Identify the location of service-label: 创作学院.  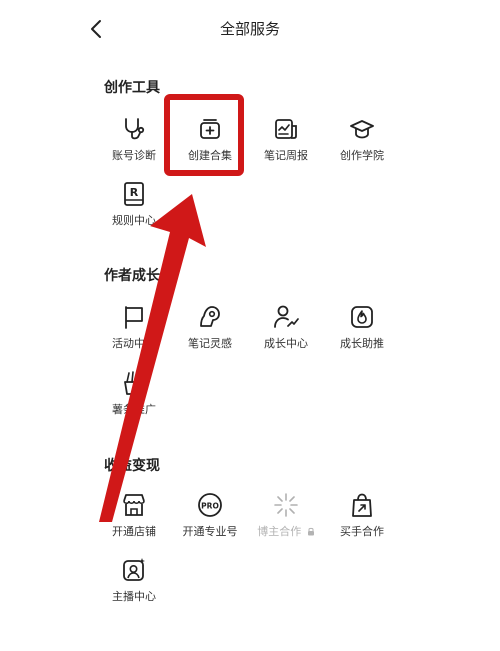
(362, 155).